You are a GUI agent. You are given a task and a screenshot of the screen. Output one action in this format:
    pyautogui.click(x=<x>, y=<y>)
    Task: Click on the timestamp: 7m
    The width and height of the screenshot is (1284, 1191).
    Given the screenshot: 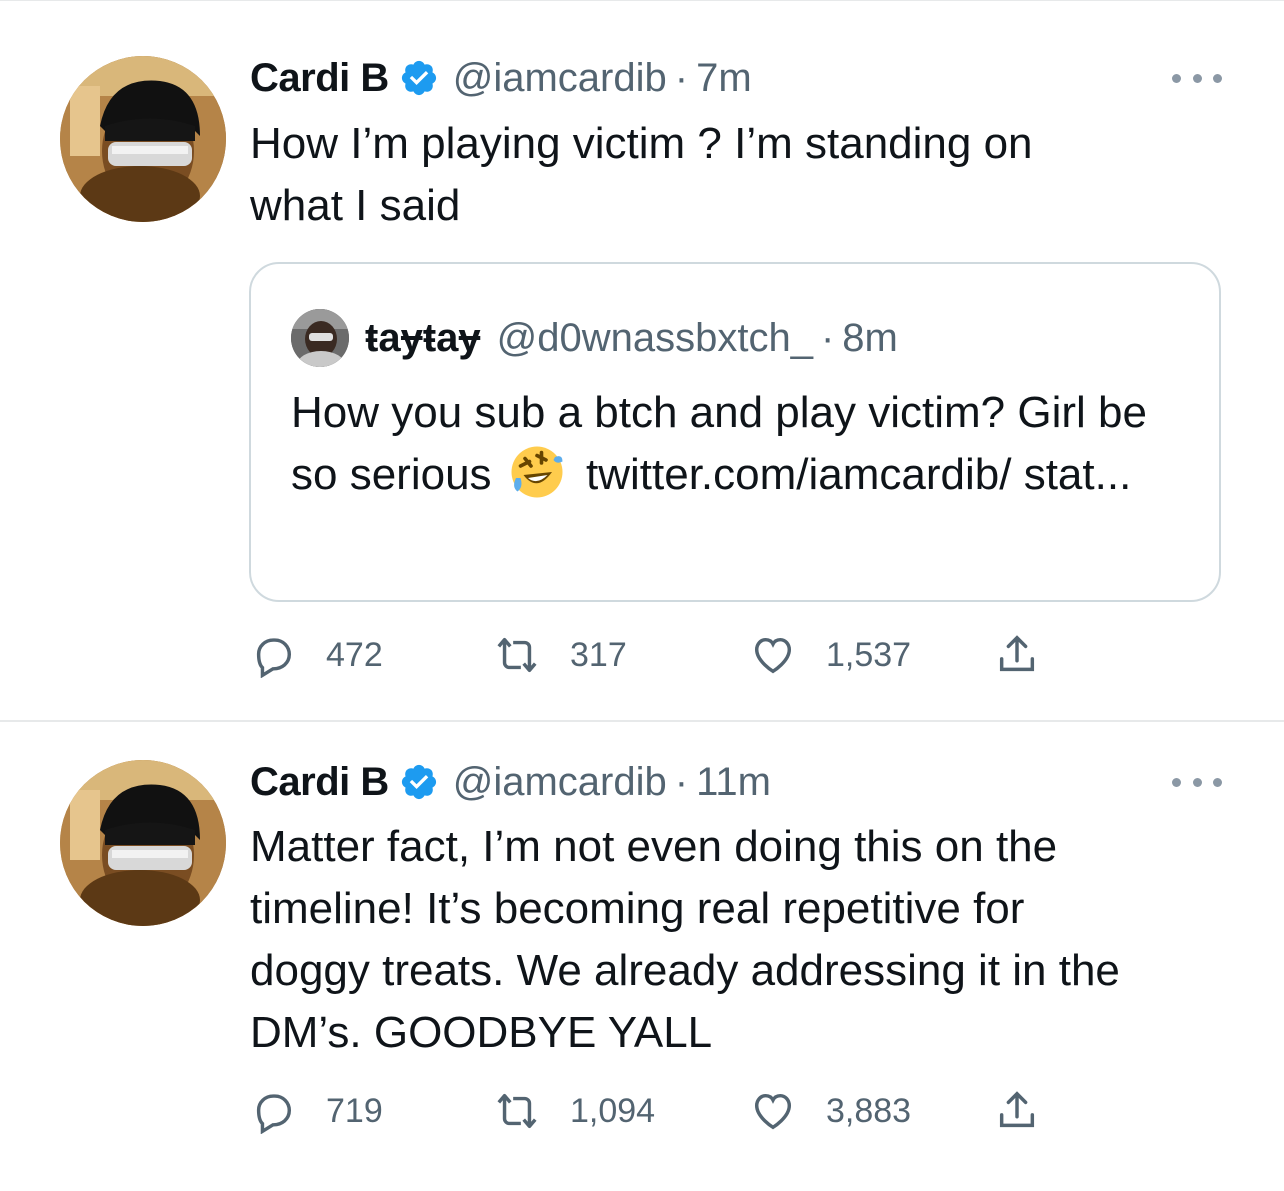 What is the action you would take?
    pyautogui.click(x=724, y=78)
    